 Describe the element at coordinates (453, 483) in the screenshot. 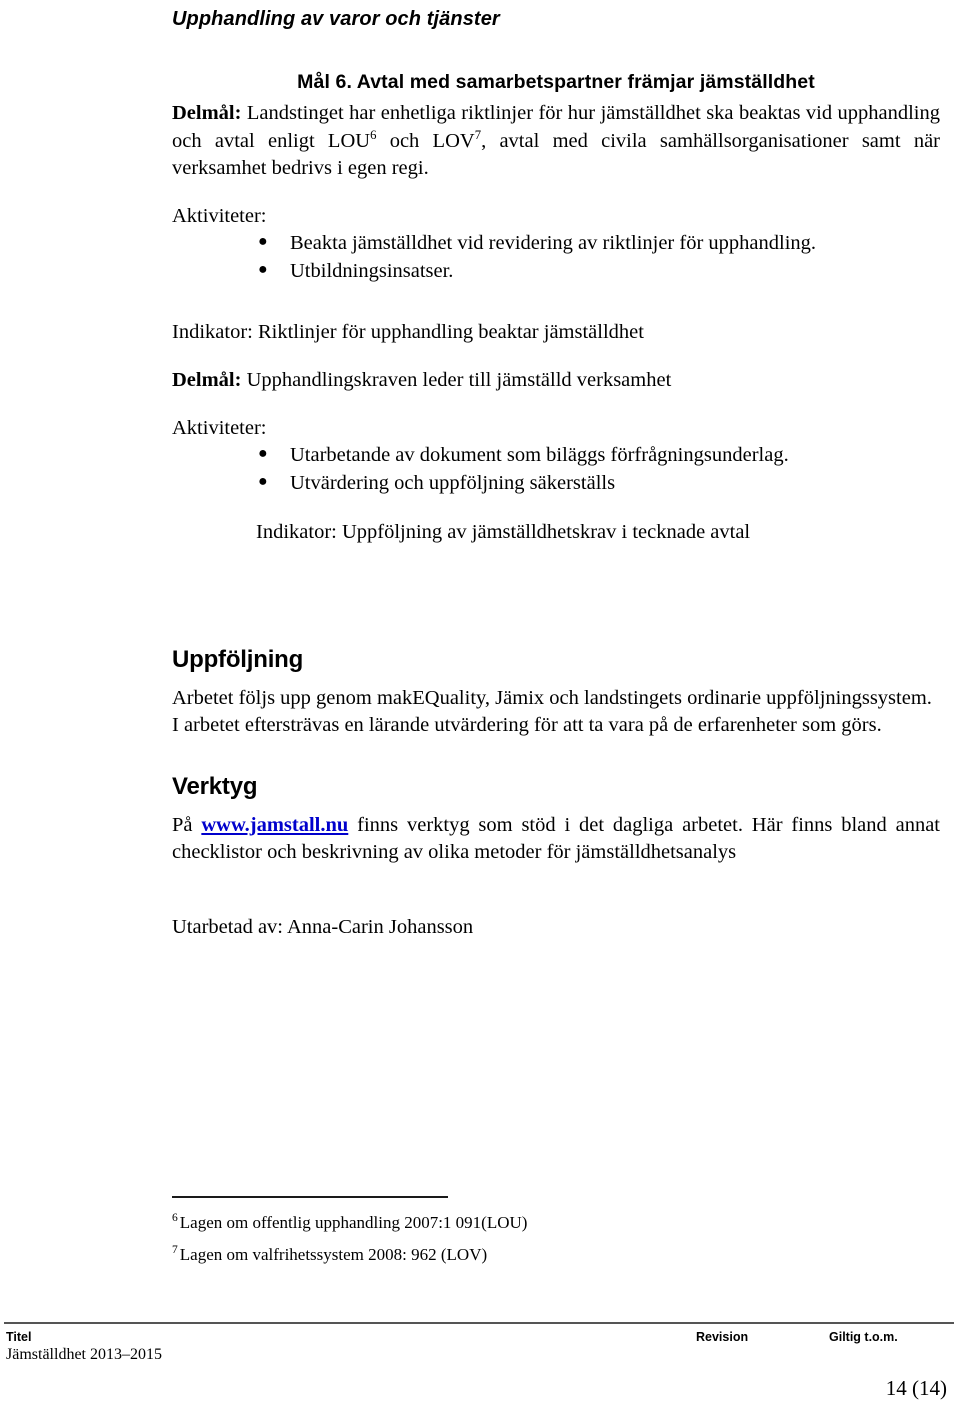

I see `list-item-label: Utvärdering och uppföljning säkerställs` at that location.